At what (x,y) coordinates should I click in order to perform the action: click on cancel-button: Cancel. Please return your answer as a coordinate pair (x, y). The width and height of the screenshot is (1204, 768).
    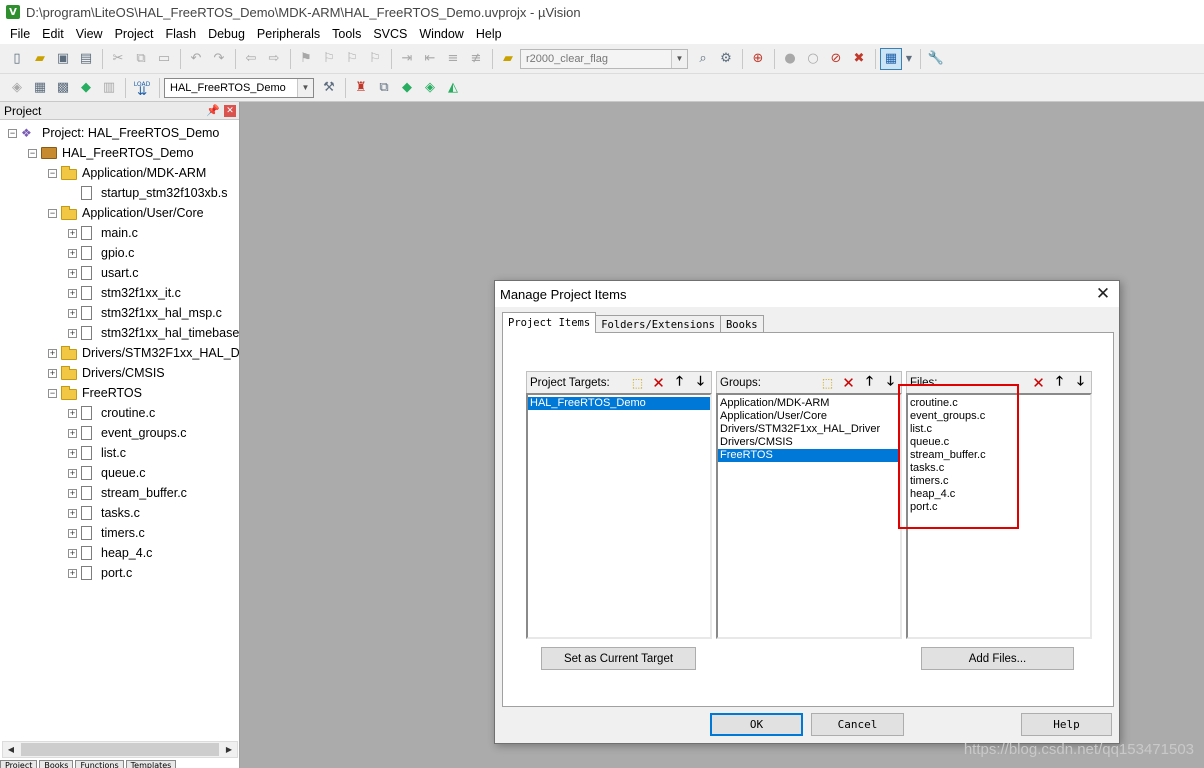
    Looking at the image, I should click on (857, 724).